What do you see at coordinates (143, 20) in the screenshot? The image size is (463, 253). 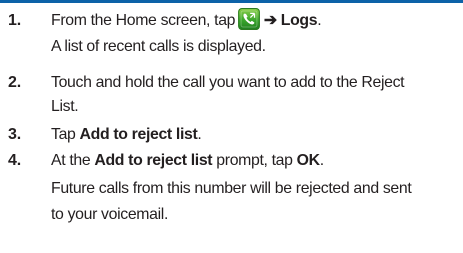 I see `step-1-text-before: From the Home screen, tap` at bounding box center [143, 20].